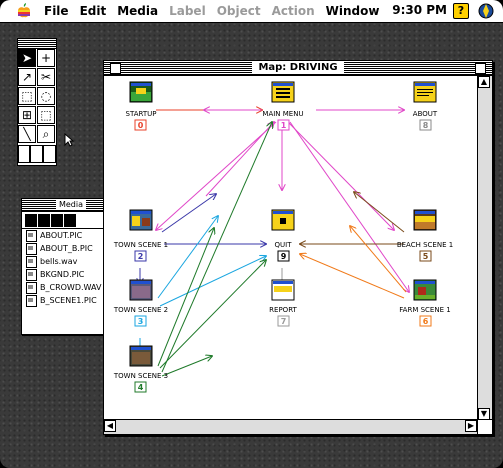 The width and height of the screenshot is (503, 468). I want to click on node-quit: QUIT 9, so click(283, 235).